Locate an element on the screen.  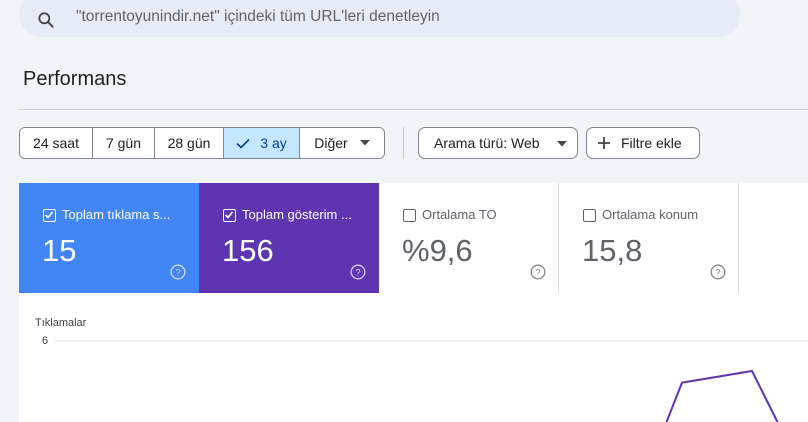
date-range-selector: 24 saat 7 gün 28 gün 3 ay Diğer is located at coordinates (202, 143).